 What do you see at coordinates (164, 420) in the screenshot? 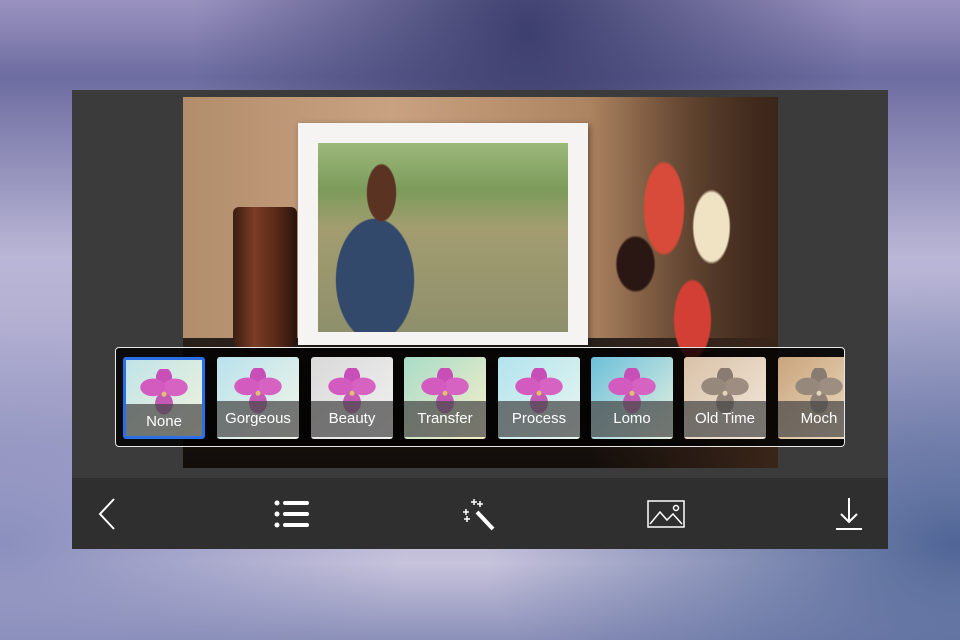
I see `filter-label: None` at bounding box center [164, 420].